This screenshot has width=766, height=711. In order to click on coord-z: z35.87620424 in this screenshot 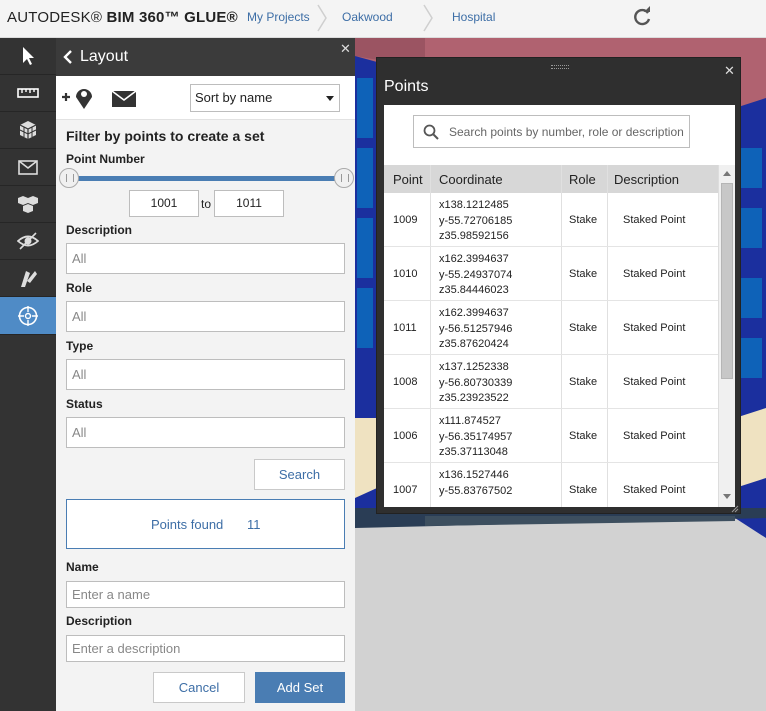, I will do `click(474, 344)`.